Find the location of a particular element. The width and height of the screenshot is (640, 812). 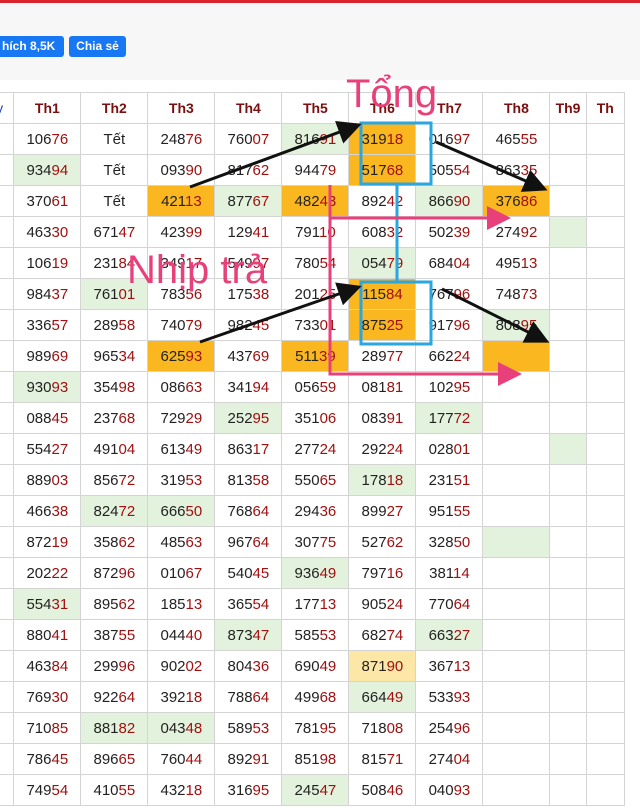

annotation-nhip-tra: Nhịp trả is located at coordinates (197, 270).